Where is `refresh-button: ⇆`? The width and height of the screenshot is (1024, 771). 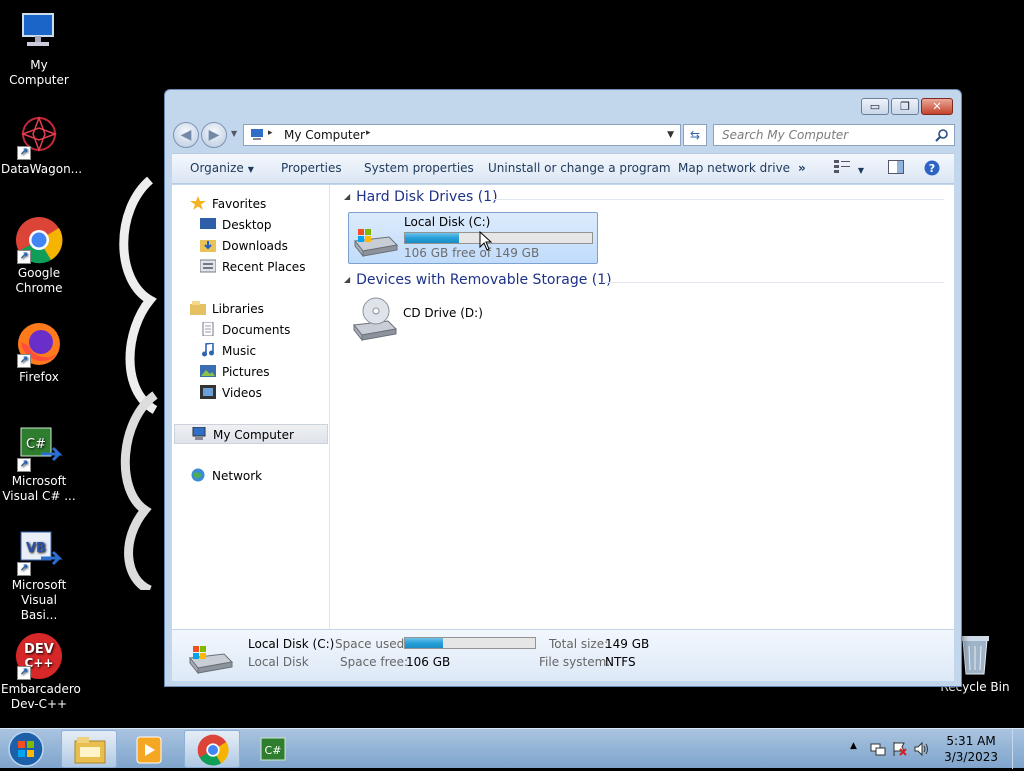
refresh-button: ⇆ is located at coordinates (695, 135).